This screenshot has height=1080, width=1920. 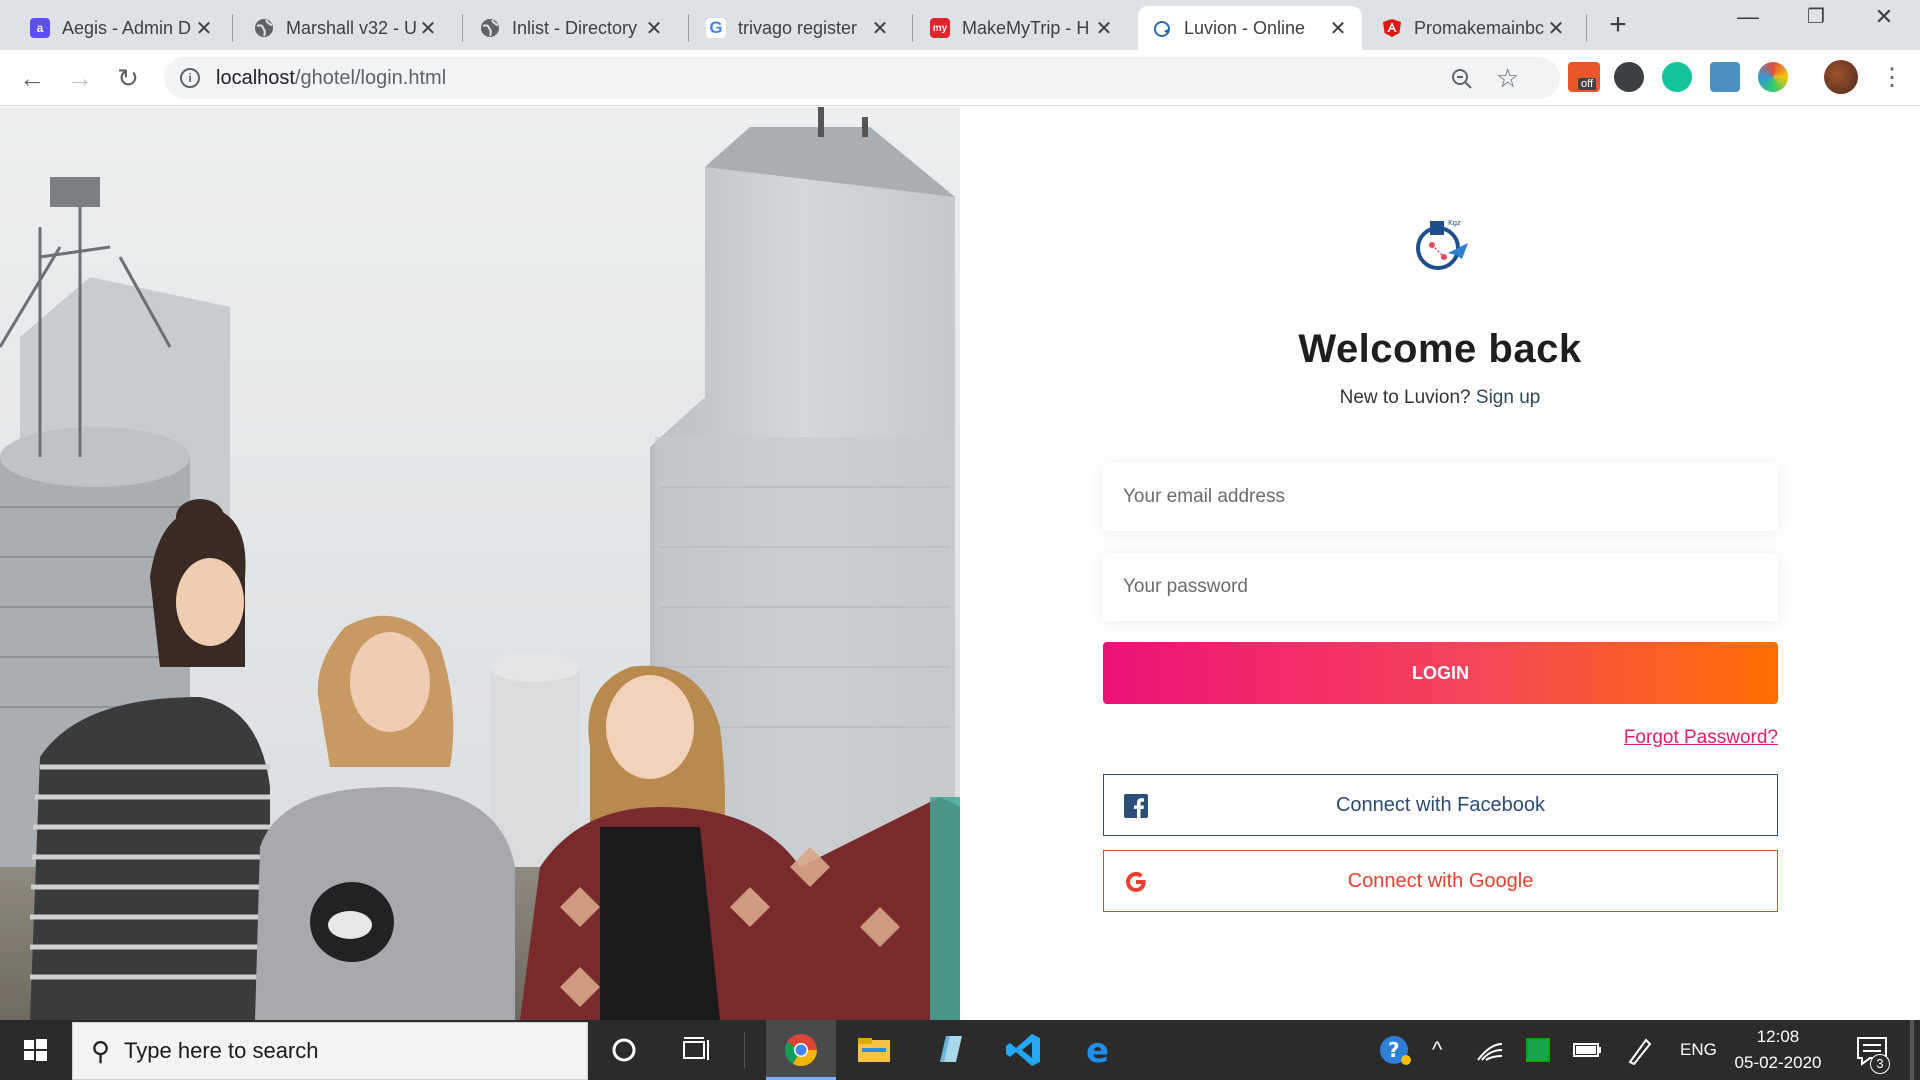 I want to click on page-title: Welcome back, so click(x=1440, y=349).